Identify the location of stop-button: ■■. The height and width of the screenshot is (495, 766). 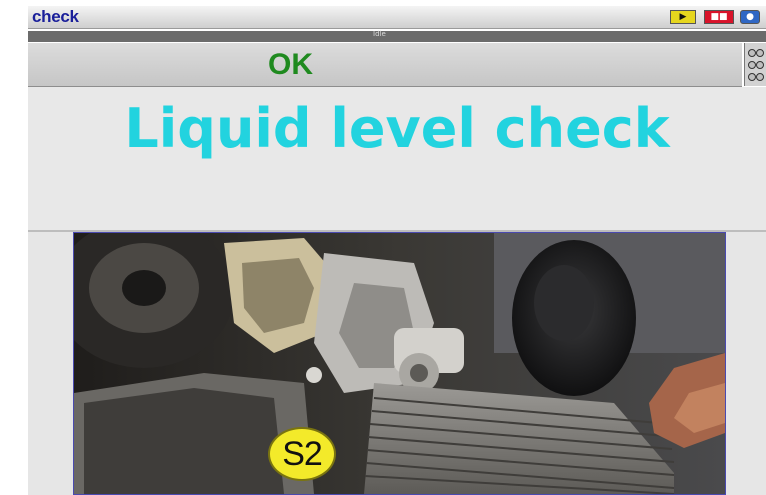
(719, 17).